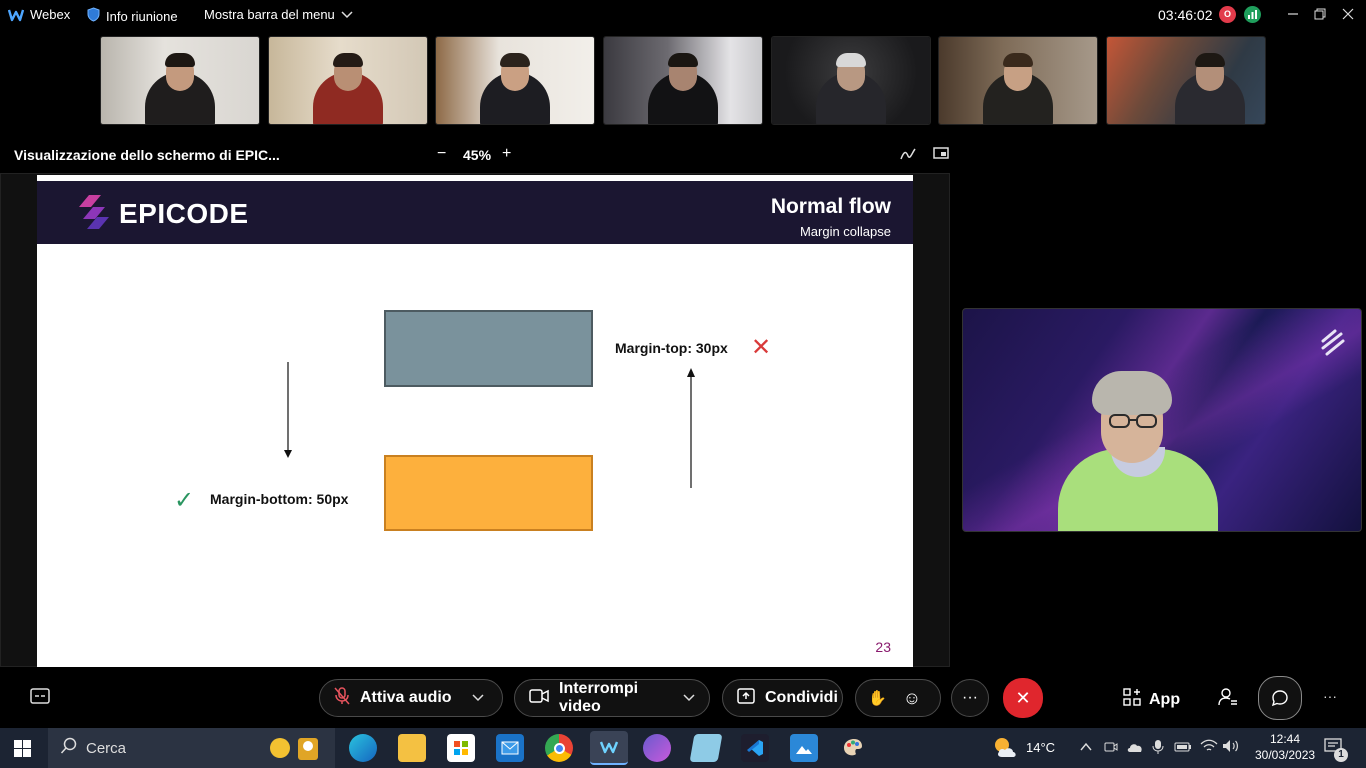 This screenshot has height=768, width=1366. Describe the element at coordinates (912, 698) in the screenshot. I see `reactions-icon: ☺` at that location.